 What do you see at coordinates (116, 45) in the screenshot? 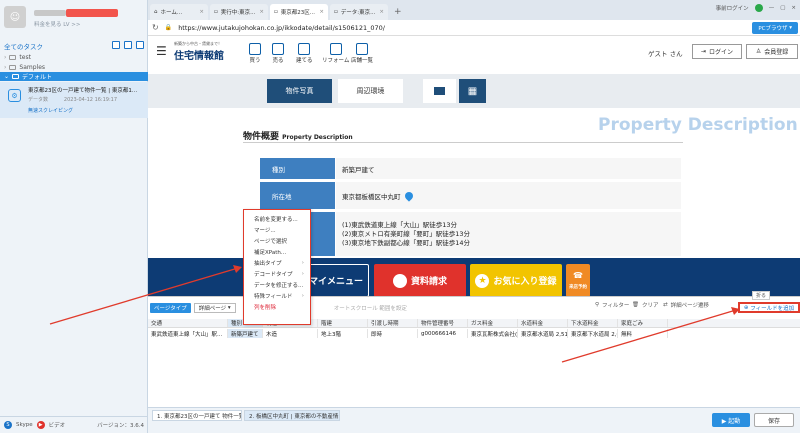
I see `new-folder-icon` at bounding box center [116, 45].